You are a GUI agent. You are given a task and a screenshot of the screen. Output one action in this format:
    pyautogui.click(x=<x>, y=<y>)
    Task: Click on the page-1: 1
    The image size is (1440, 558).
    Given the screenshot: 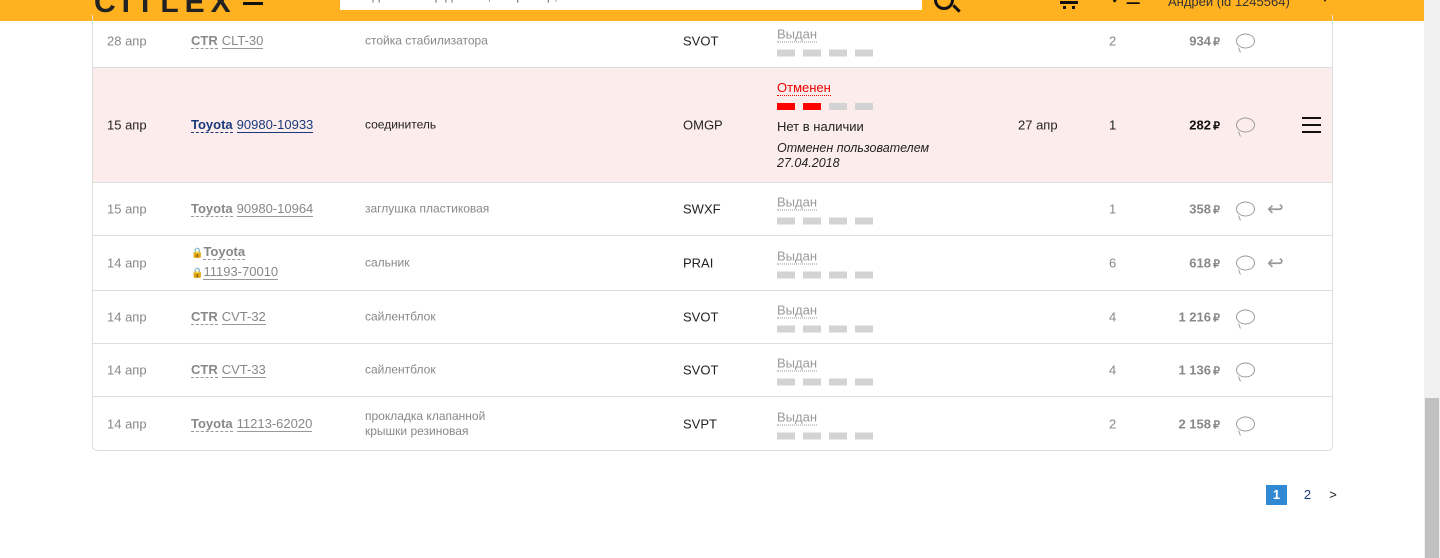 What is the action you would take?
    pyautogui.click(x=1276, y=495)
    